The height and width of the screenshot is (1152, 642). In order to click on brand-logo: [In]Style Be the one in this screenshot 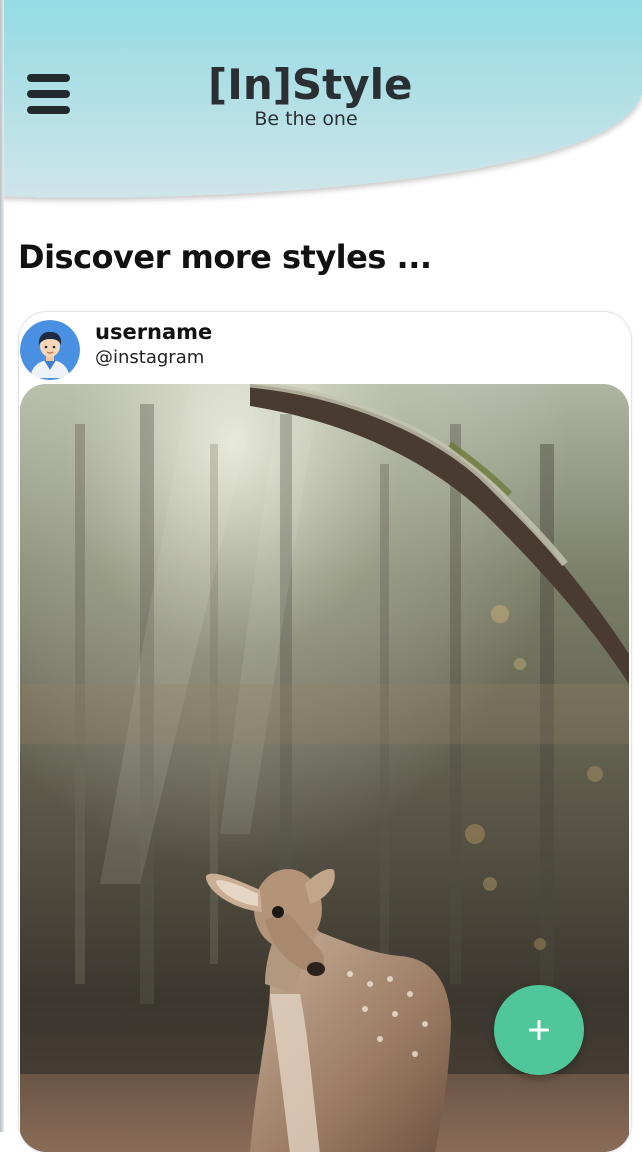, I will do `click(310, 95)`.